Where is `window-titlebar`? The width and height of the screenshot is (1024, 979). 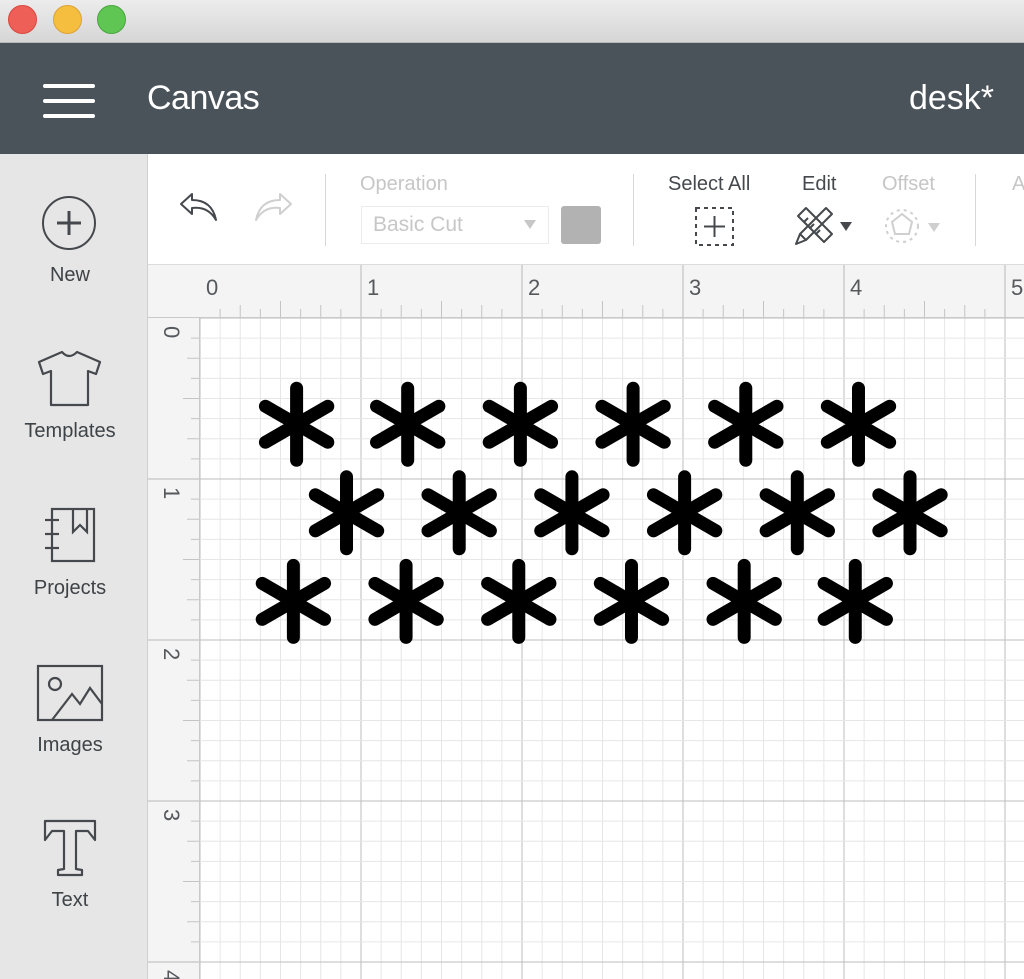 window-titlebar is located at coordinates (512, 21).